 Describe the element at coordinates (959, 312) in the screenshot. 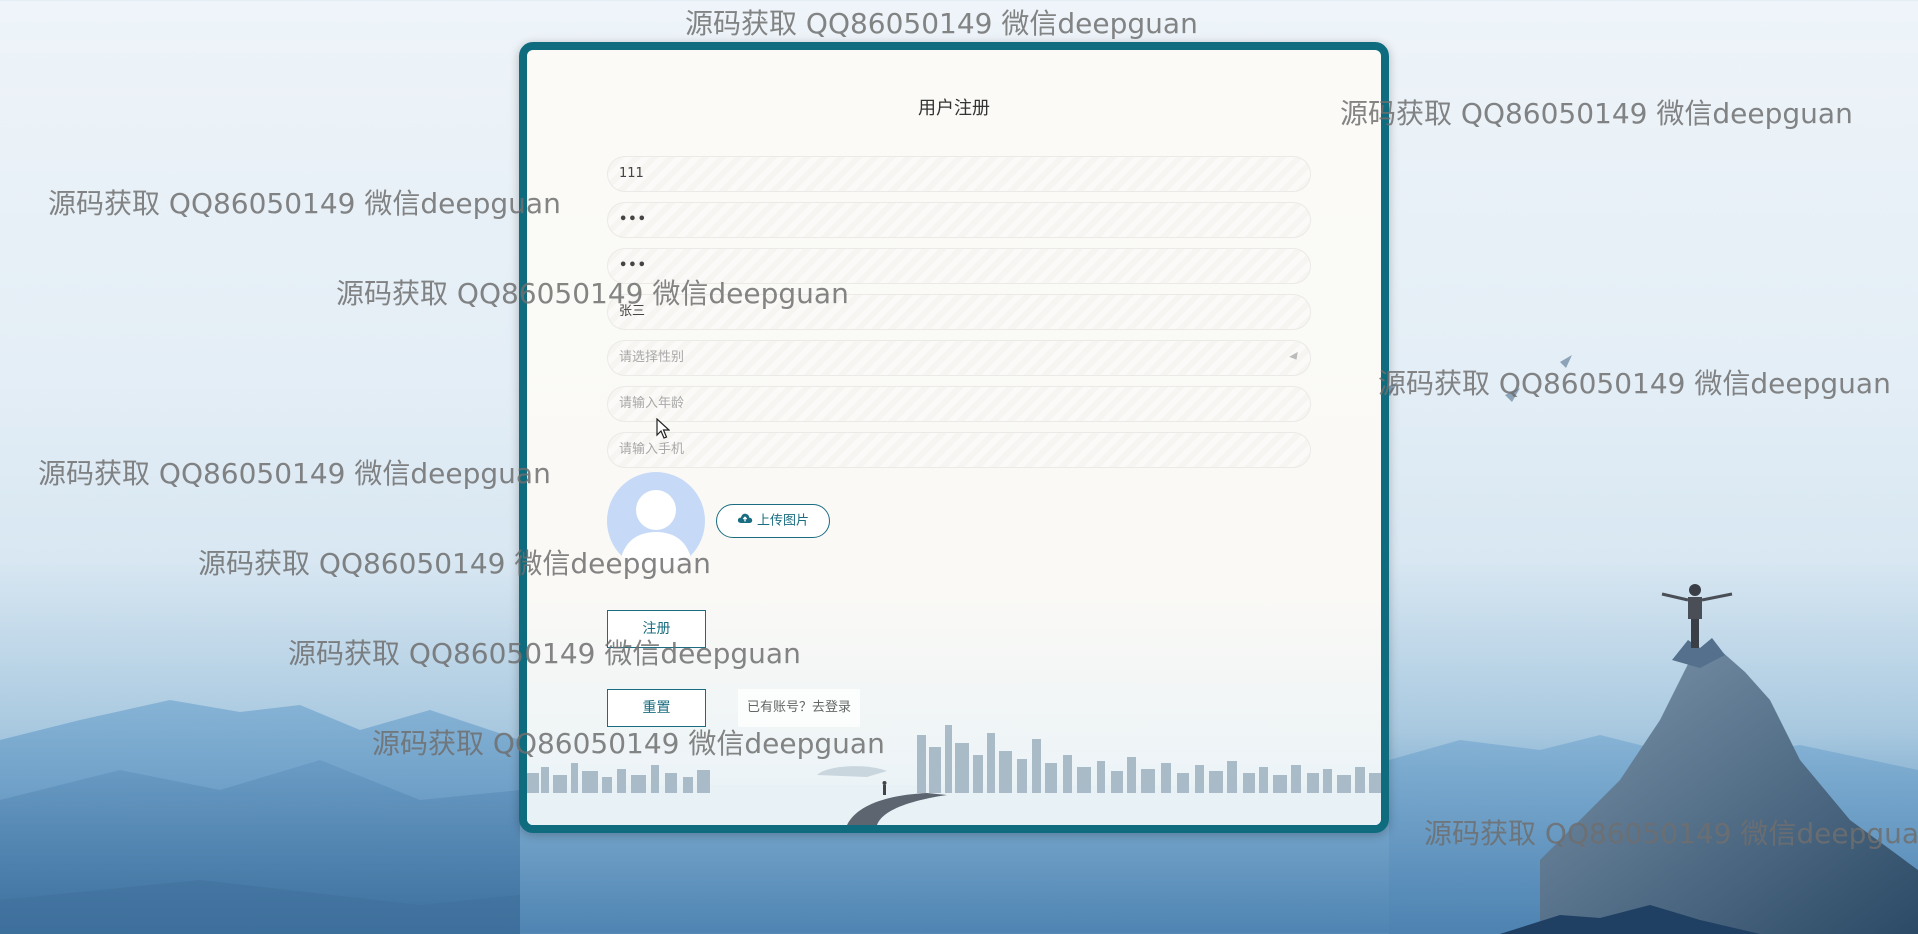

I see `name-input: 张三` at that location.